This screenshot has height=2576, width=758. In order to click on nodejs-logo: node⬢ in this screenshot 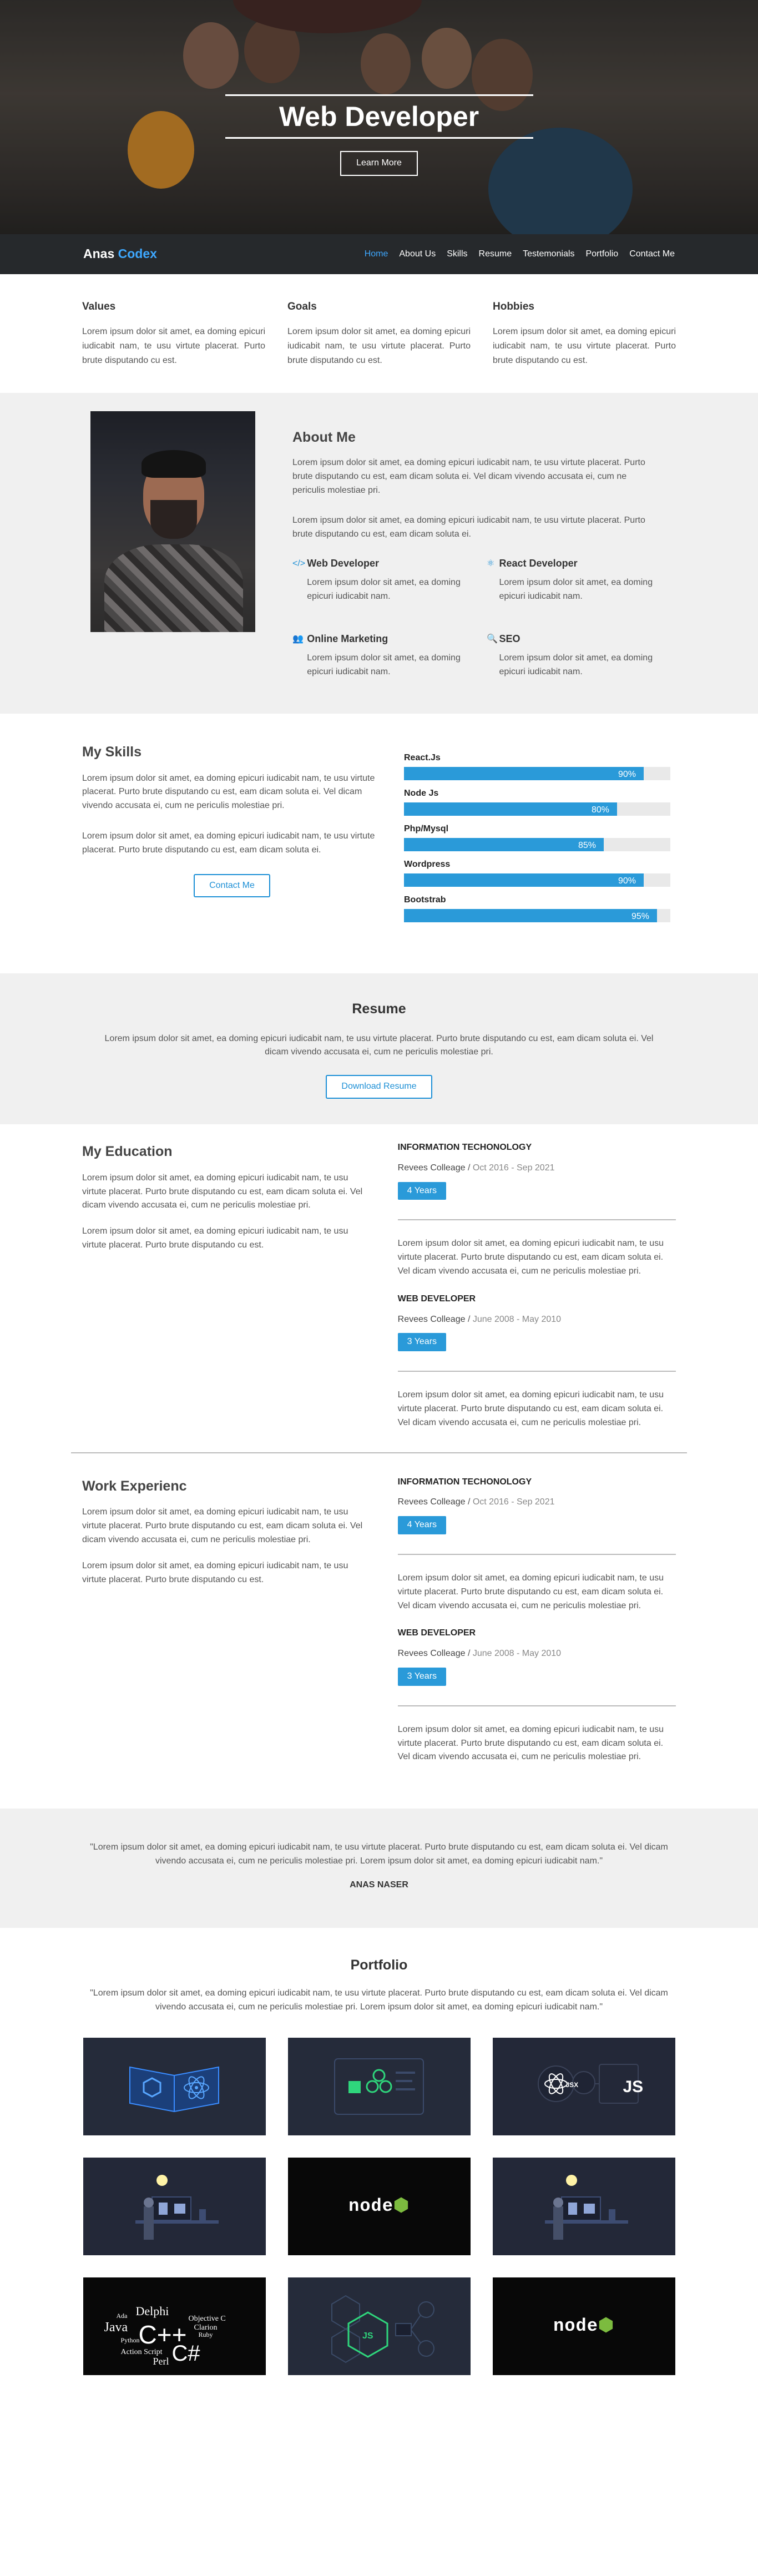, I will do `click(379, 2206)`.